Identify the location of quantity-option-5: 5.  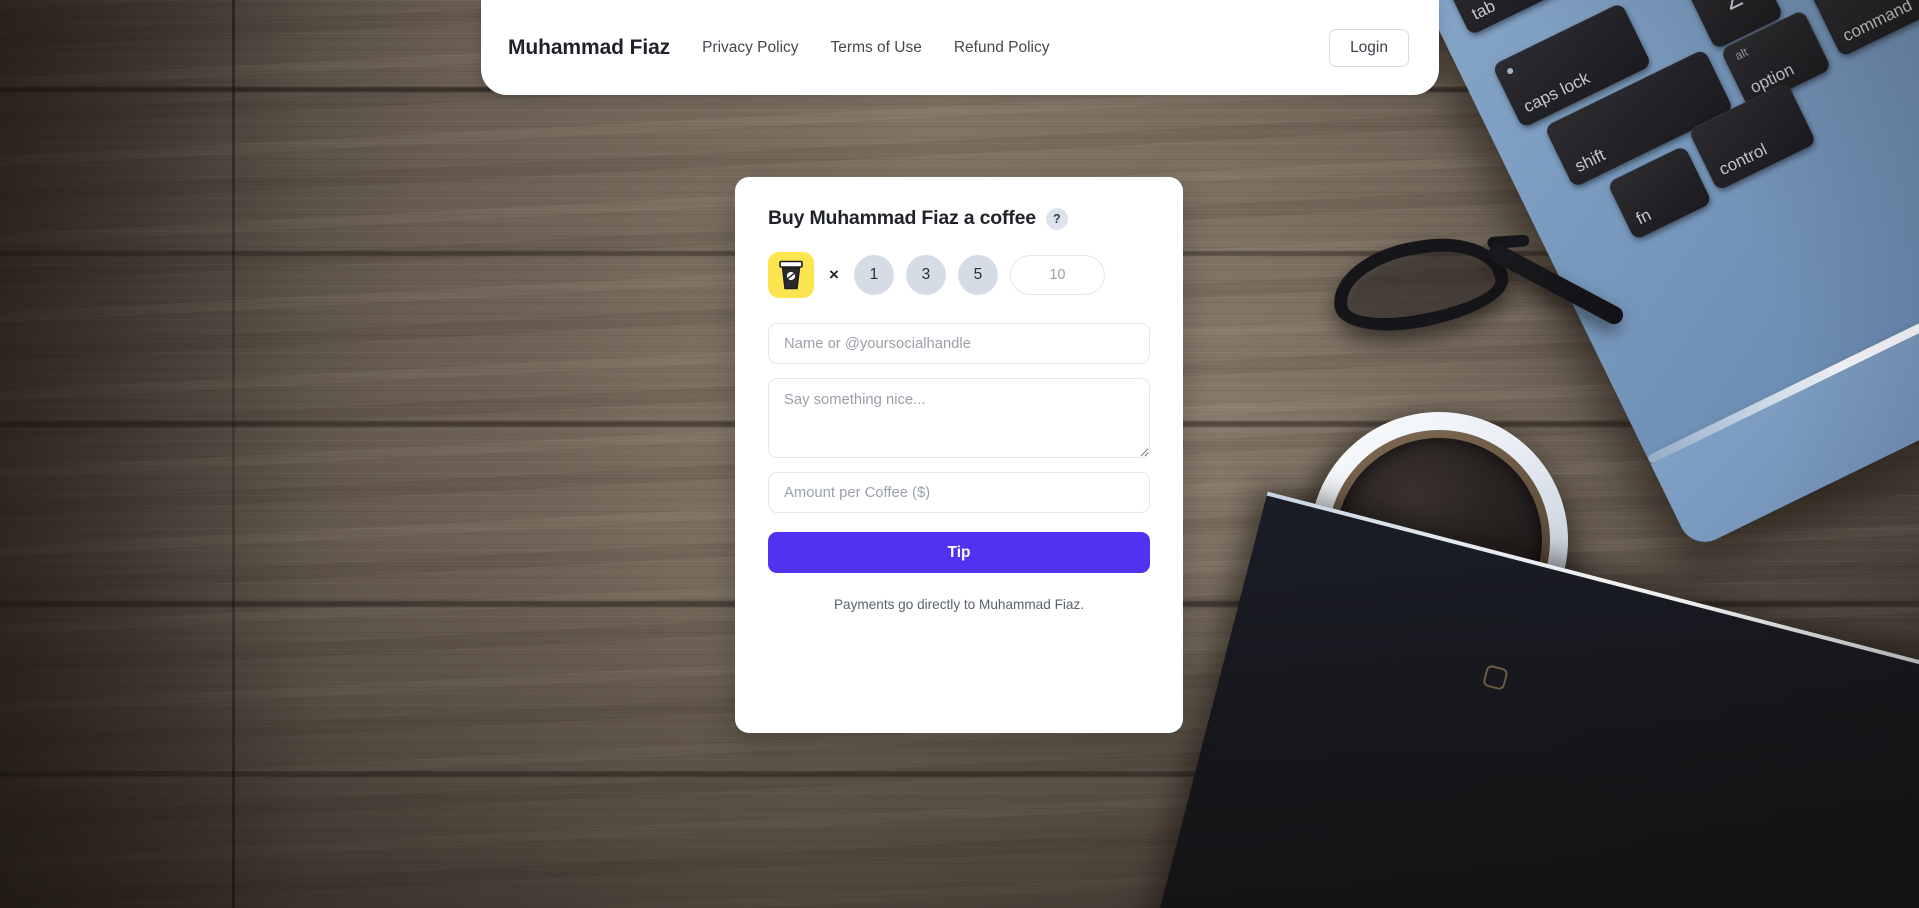
(977, 275).